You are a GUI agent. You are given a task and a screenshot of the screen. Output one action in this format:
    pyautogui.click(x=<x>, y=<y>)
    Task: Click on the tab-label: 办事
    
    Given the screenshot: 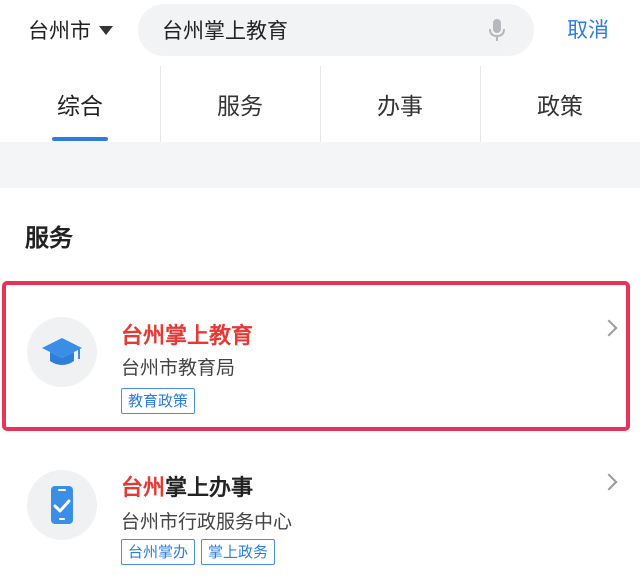 What is the action you would take?
    pyautogui.click(x=400, y=107)
    